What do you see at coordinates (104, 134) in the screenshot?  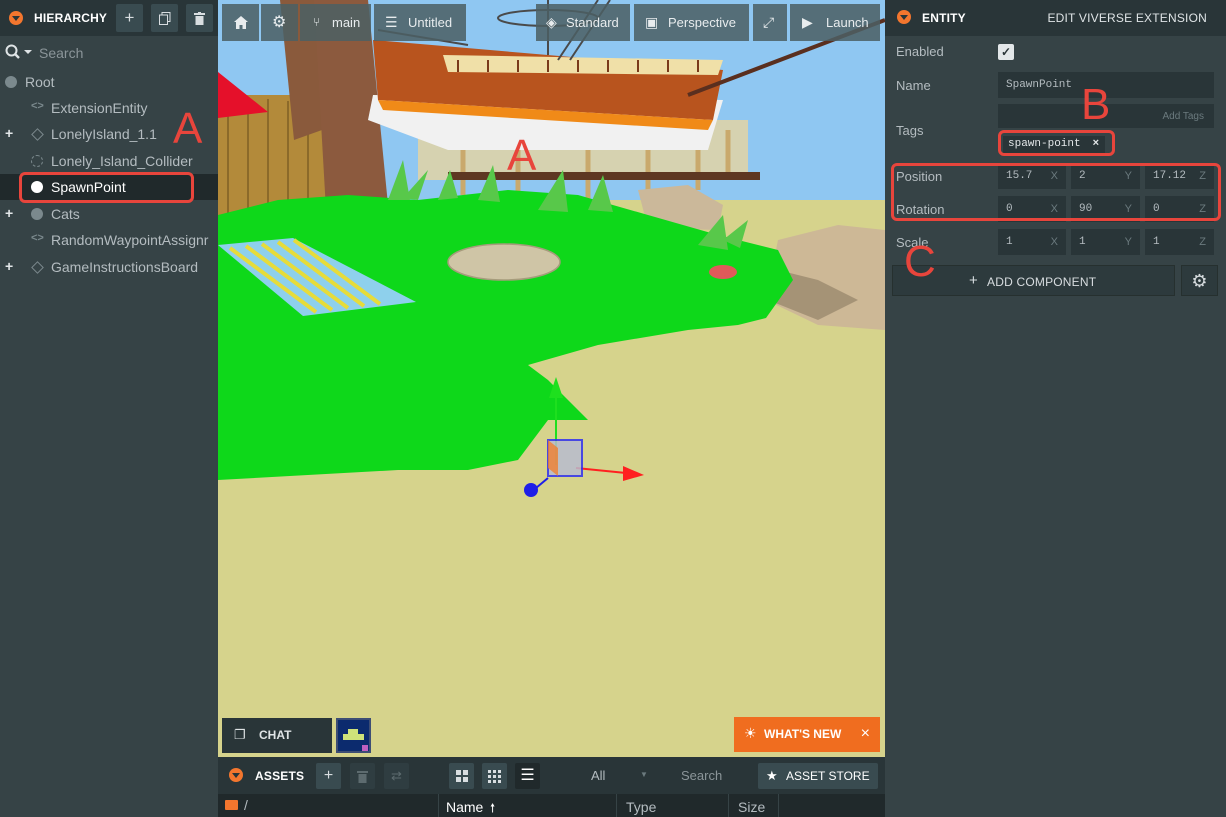 I see `tree-item-label: LonelyIsland_1.1` at bounding box center [104, 134].